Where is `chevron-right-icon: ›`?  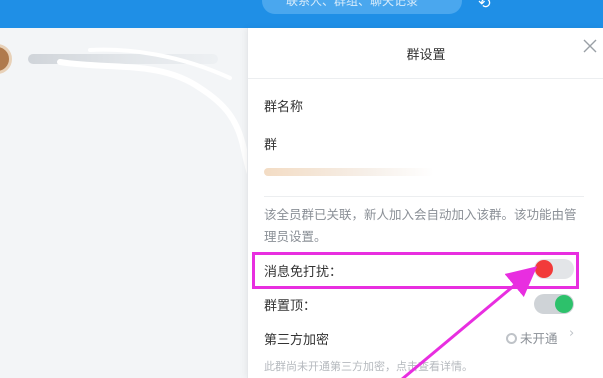
chevron-right-icon: › is located at coordinates (571, 333).